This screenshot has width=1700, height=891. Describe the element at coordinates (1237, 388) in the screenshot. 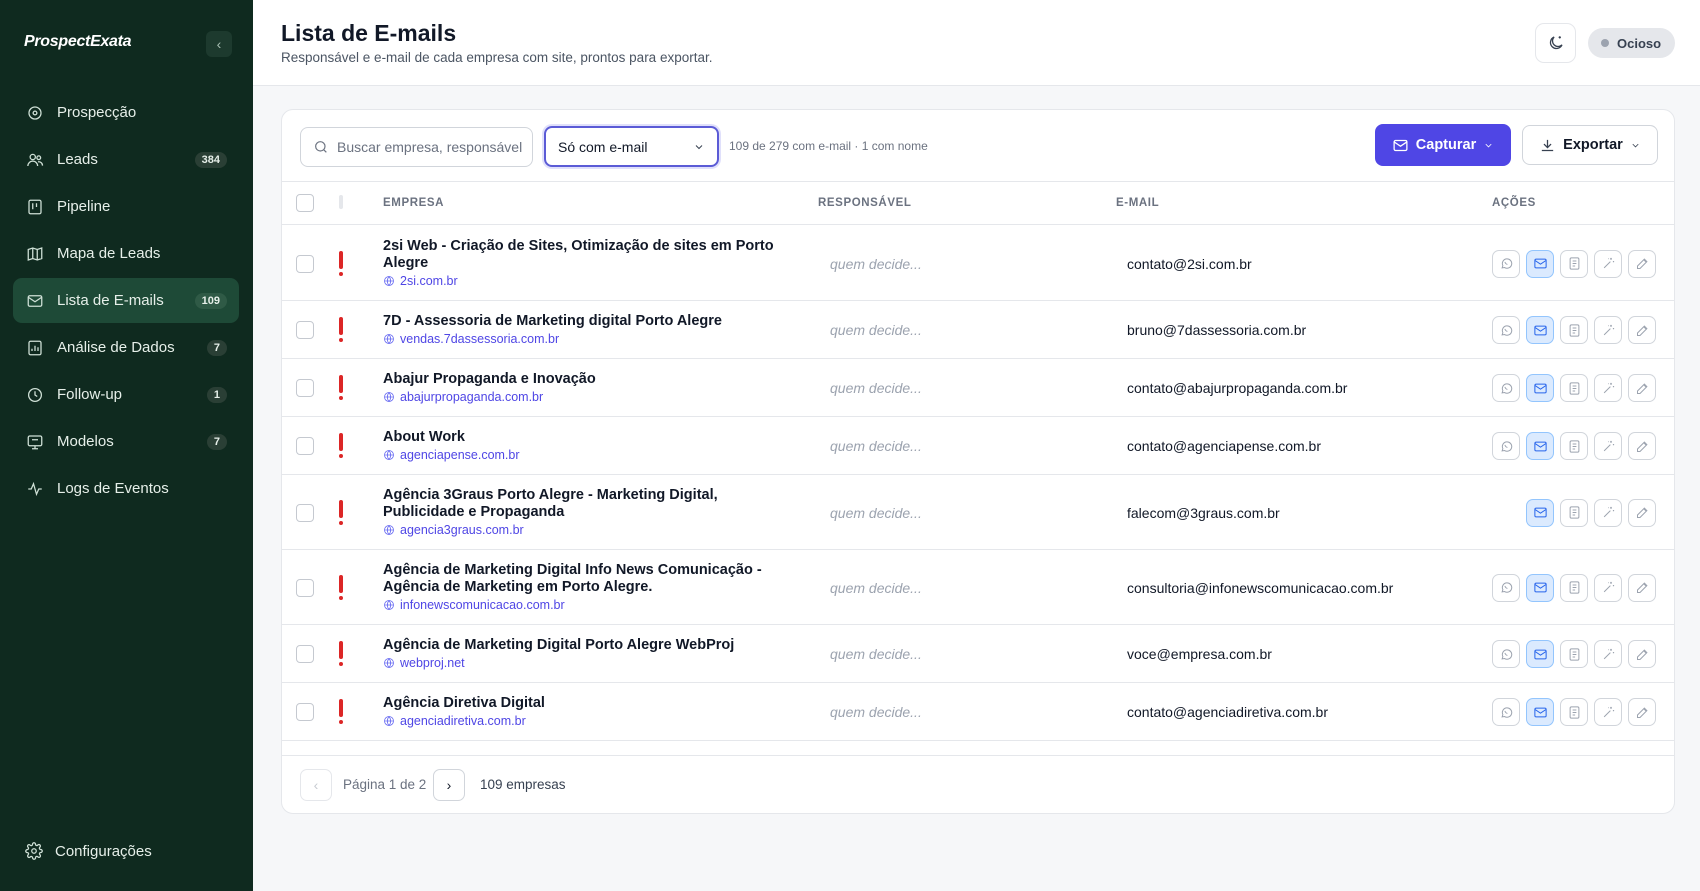

I see `email-value: contato@abajurpropaganda.com.br` at that location.